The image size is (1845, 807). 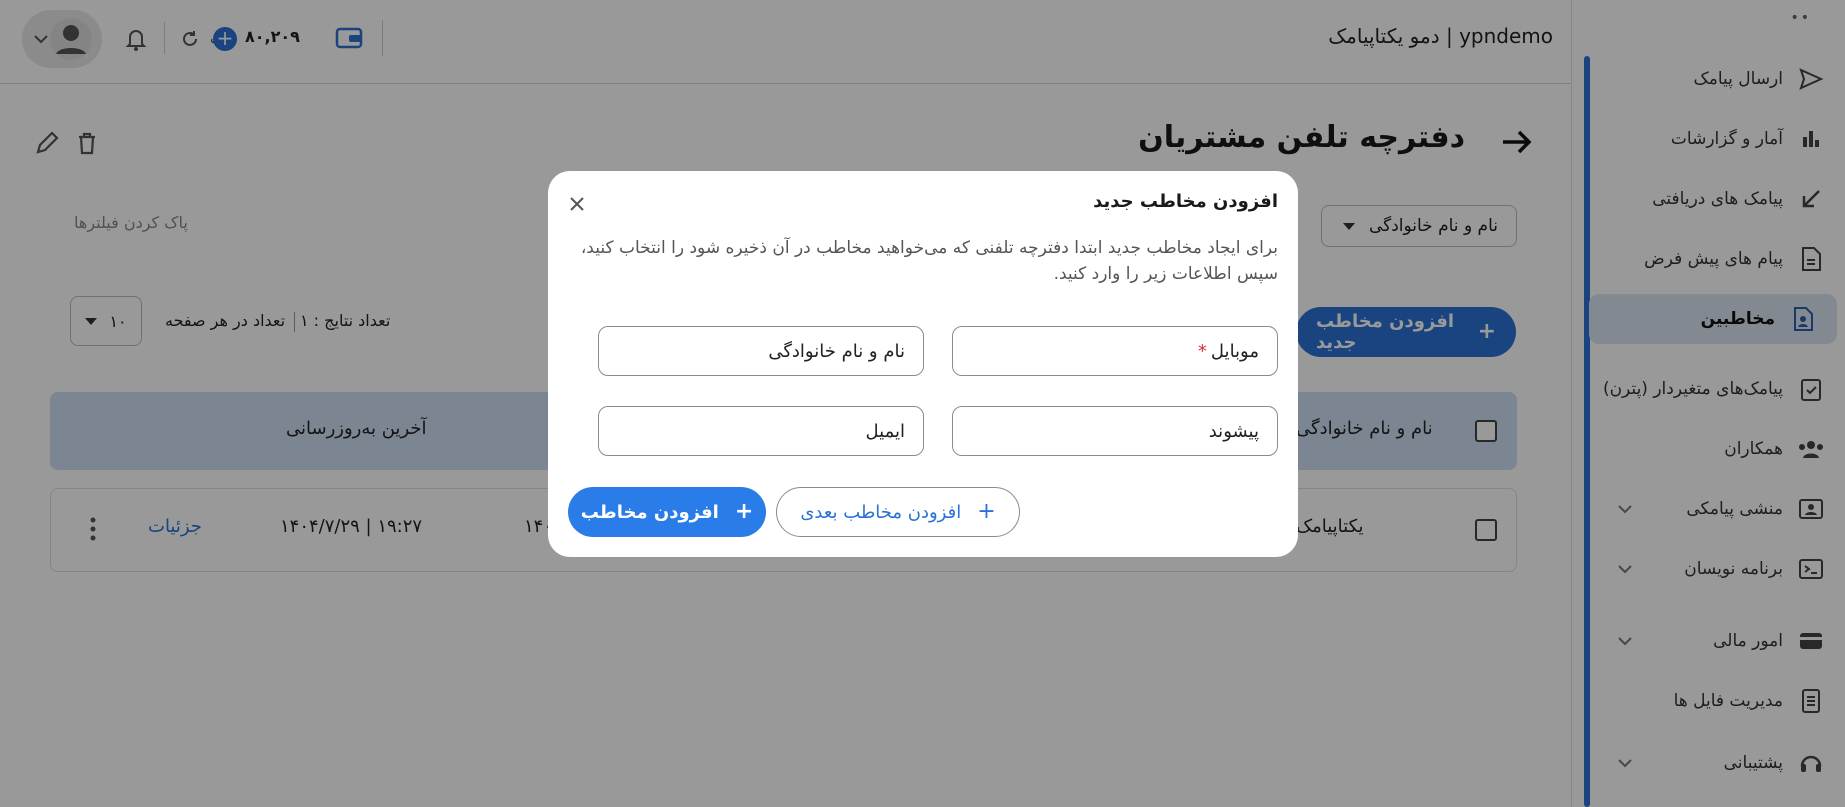 I want to click on email-label: ایمیل, so click(x=885, y=431).